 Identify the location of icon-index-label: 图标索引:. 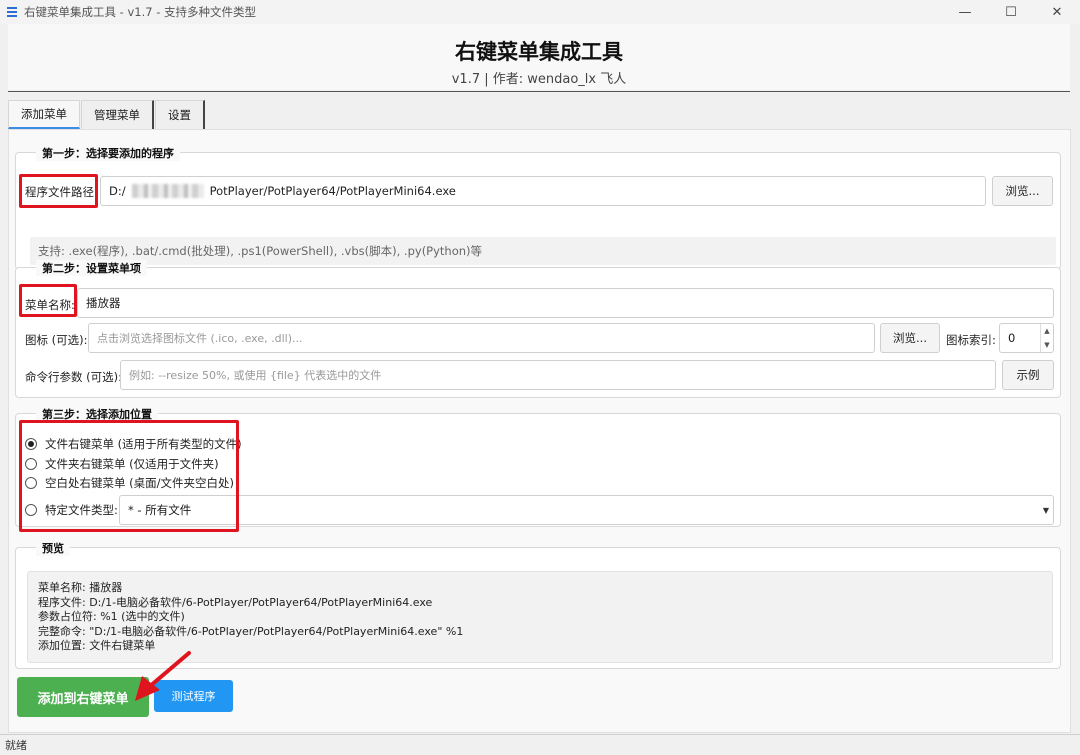
(971, 340).